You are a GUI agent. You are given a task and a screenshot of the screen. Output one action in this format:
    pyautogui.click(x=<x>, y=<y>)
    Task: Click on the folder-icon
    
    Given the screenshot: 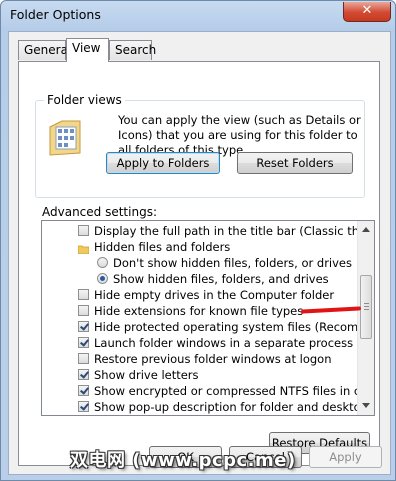 What is the action you would take?
    pyautogui.click(x=83, y=248)
    